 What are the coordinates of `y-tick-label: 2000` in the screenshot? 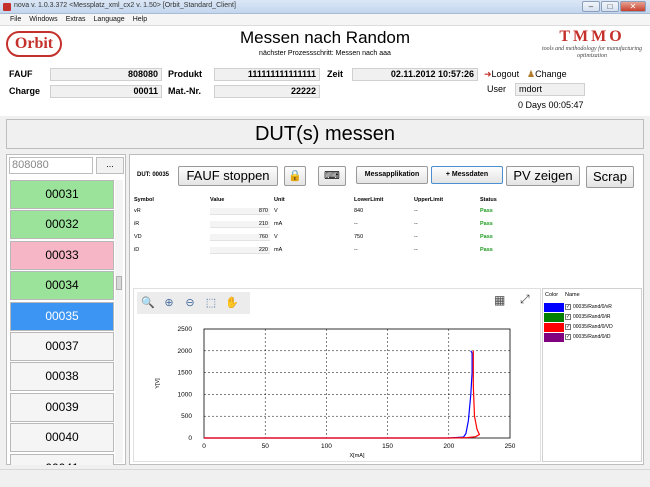 It's located at (185, 351).